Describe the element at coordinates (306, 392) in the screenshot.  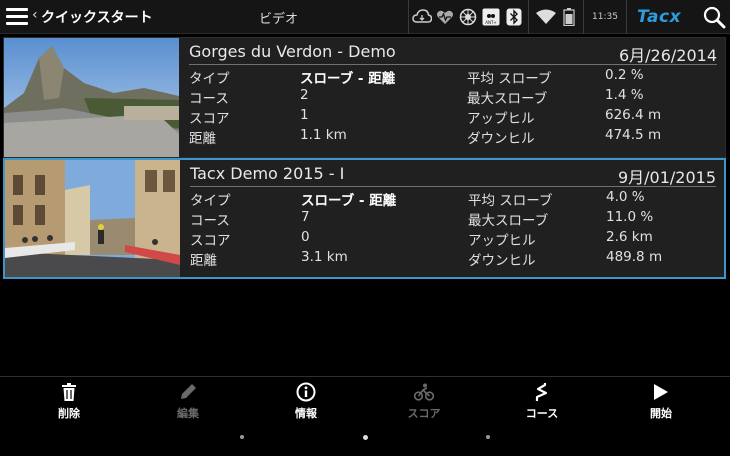
I see `info-icon` at that location.